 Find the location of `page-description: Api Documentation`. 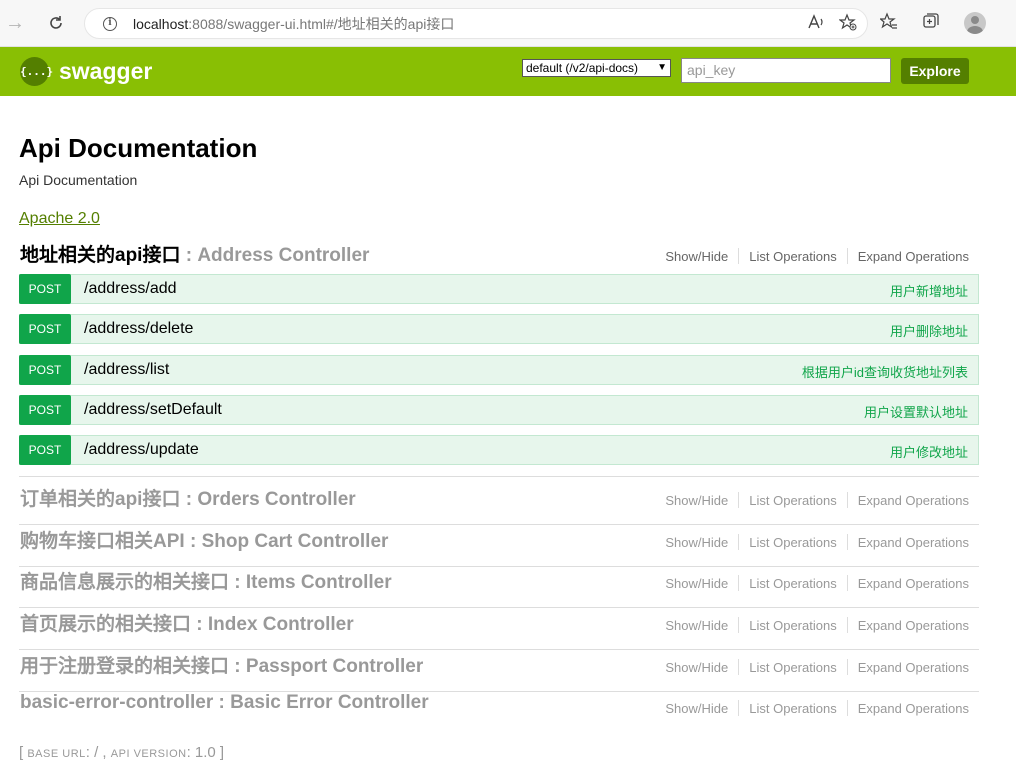

page-description: Api Documentation is located at coordinates (78, 180).